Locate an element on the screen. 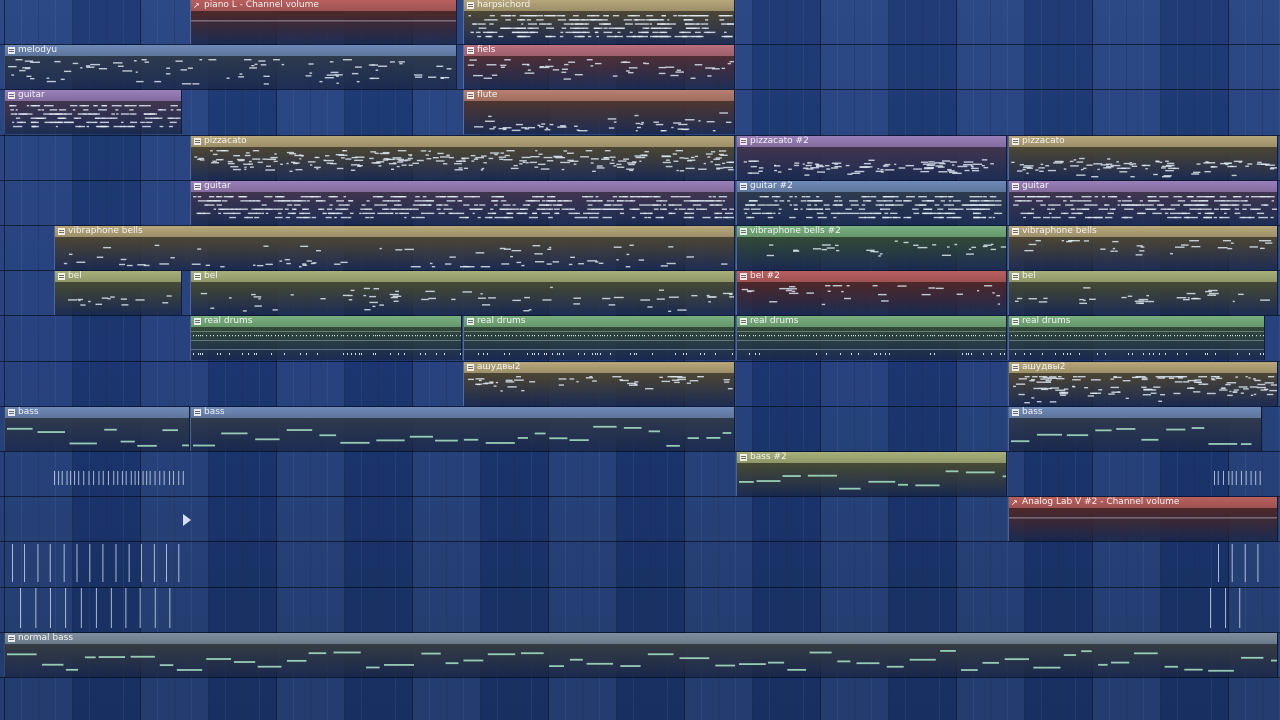 This screenshot has height=720, width=1280. pattern-clip: normal bass is located at coordinates (641, 655).